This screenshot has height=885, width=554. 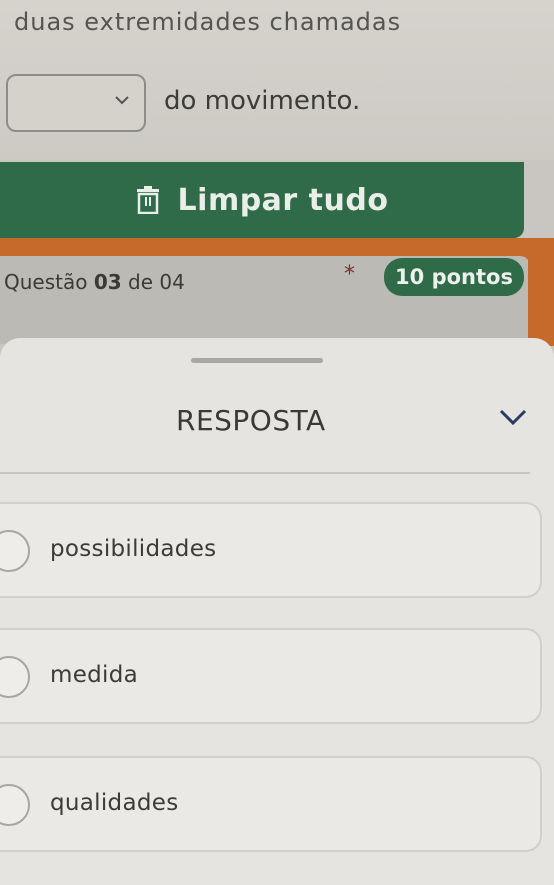 I want to click on question-prefix: Questão, so click(x=46, y=282).